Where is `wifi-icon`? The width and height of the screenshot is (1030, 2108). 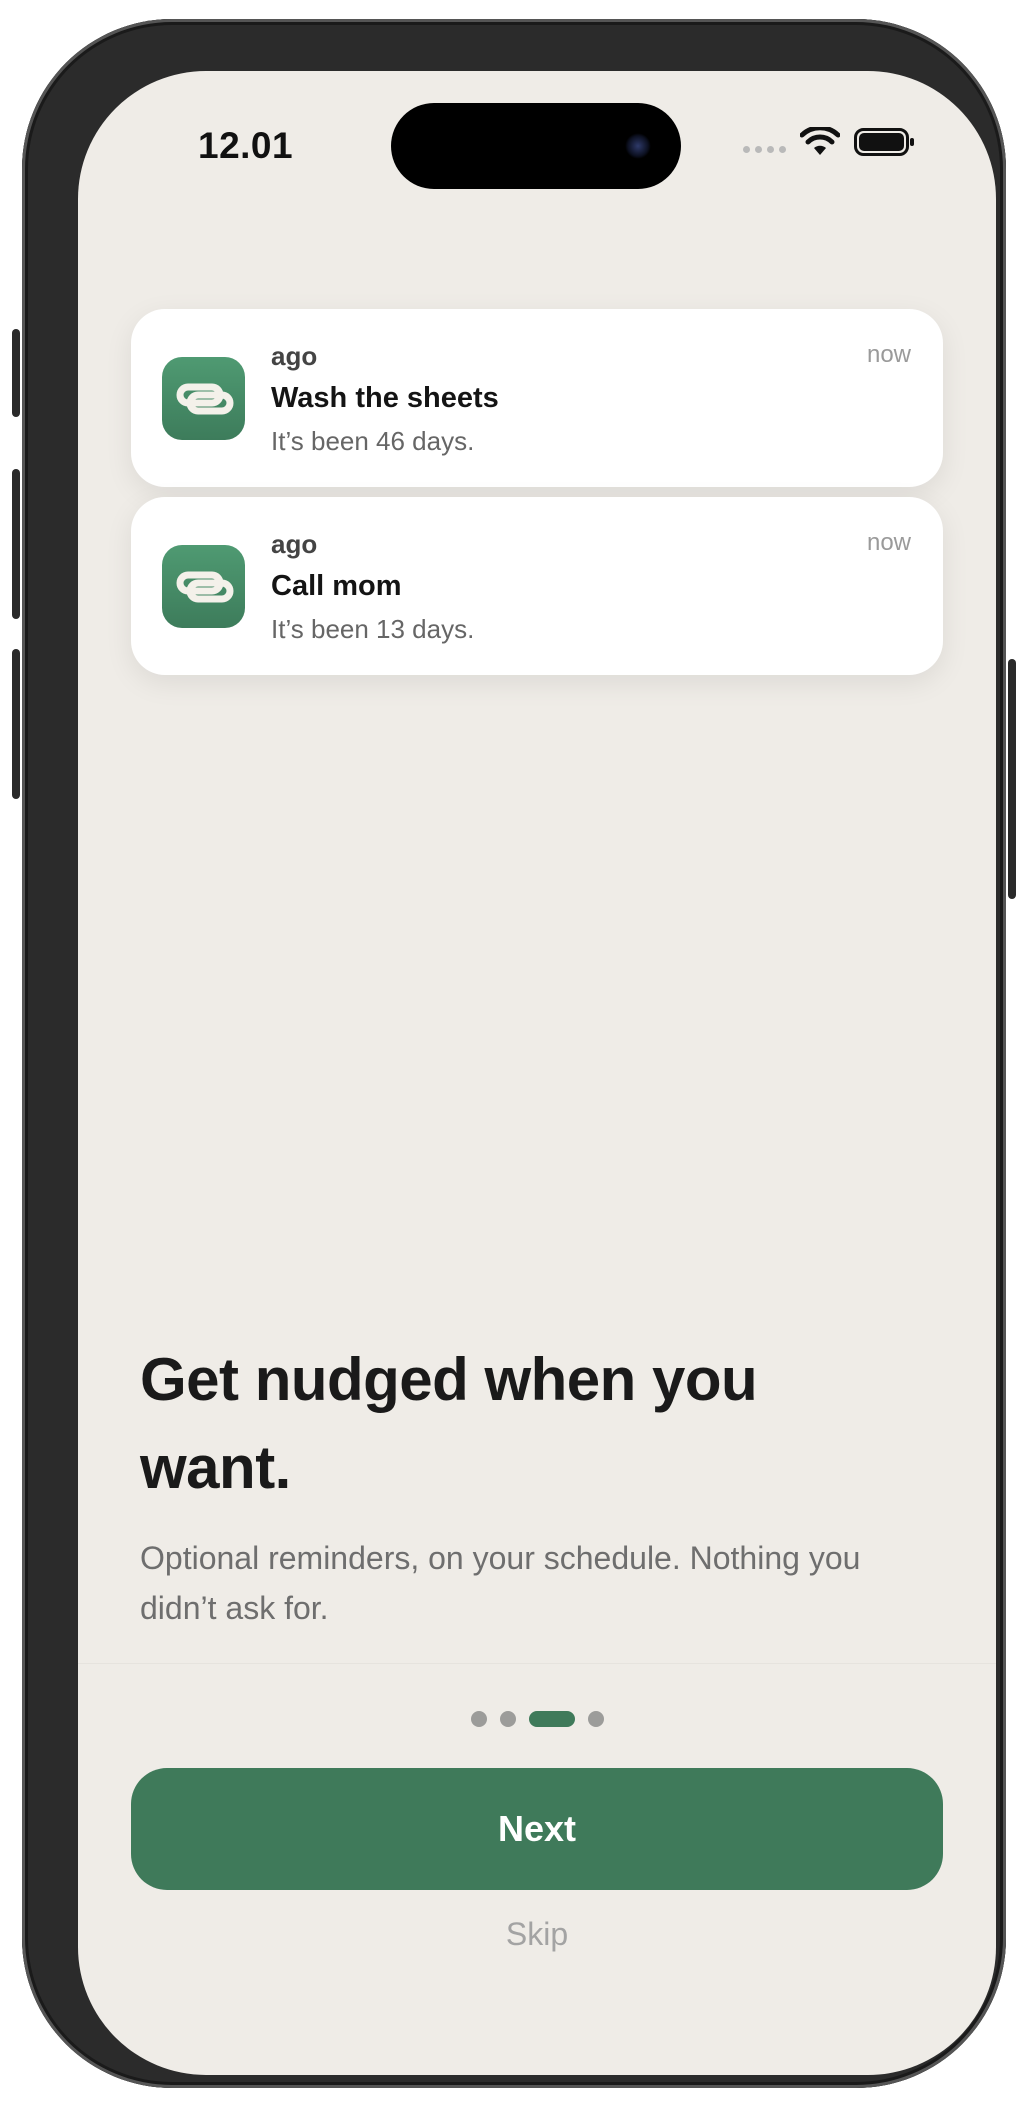 wifi-icon is located at coordinates (820, 141).